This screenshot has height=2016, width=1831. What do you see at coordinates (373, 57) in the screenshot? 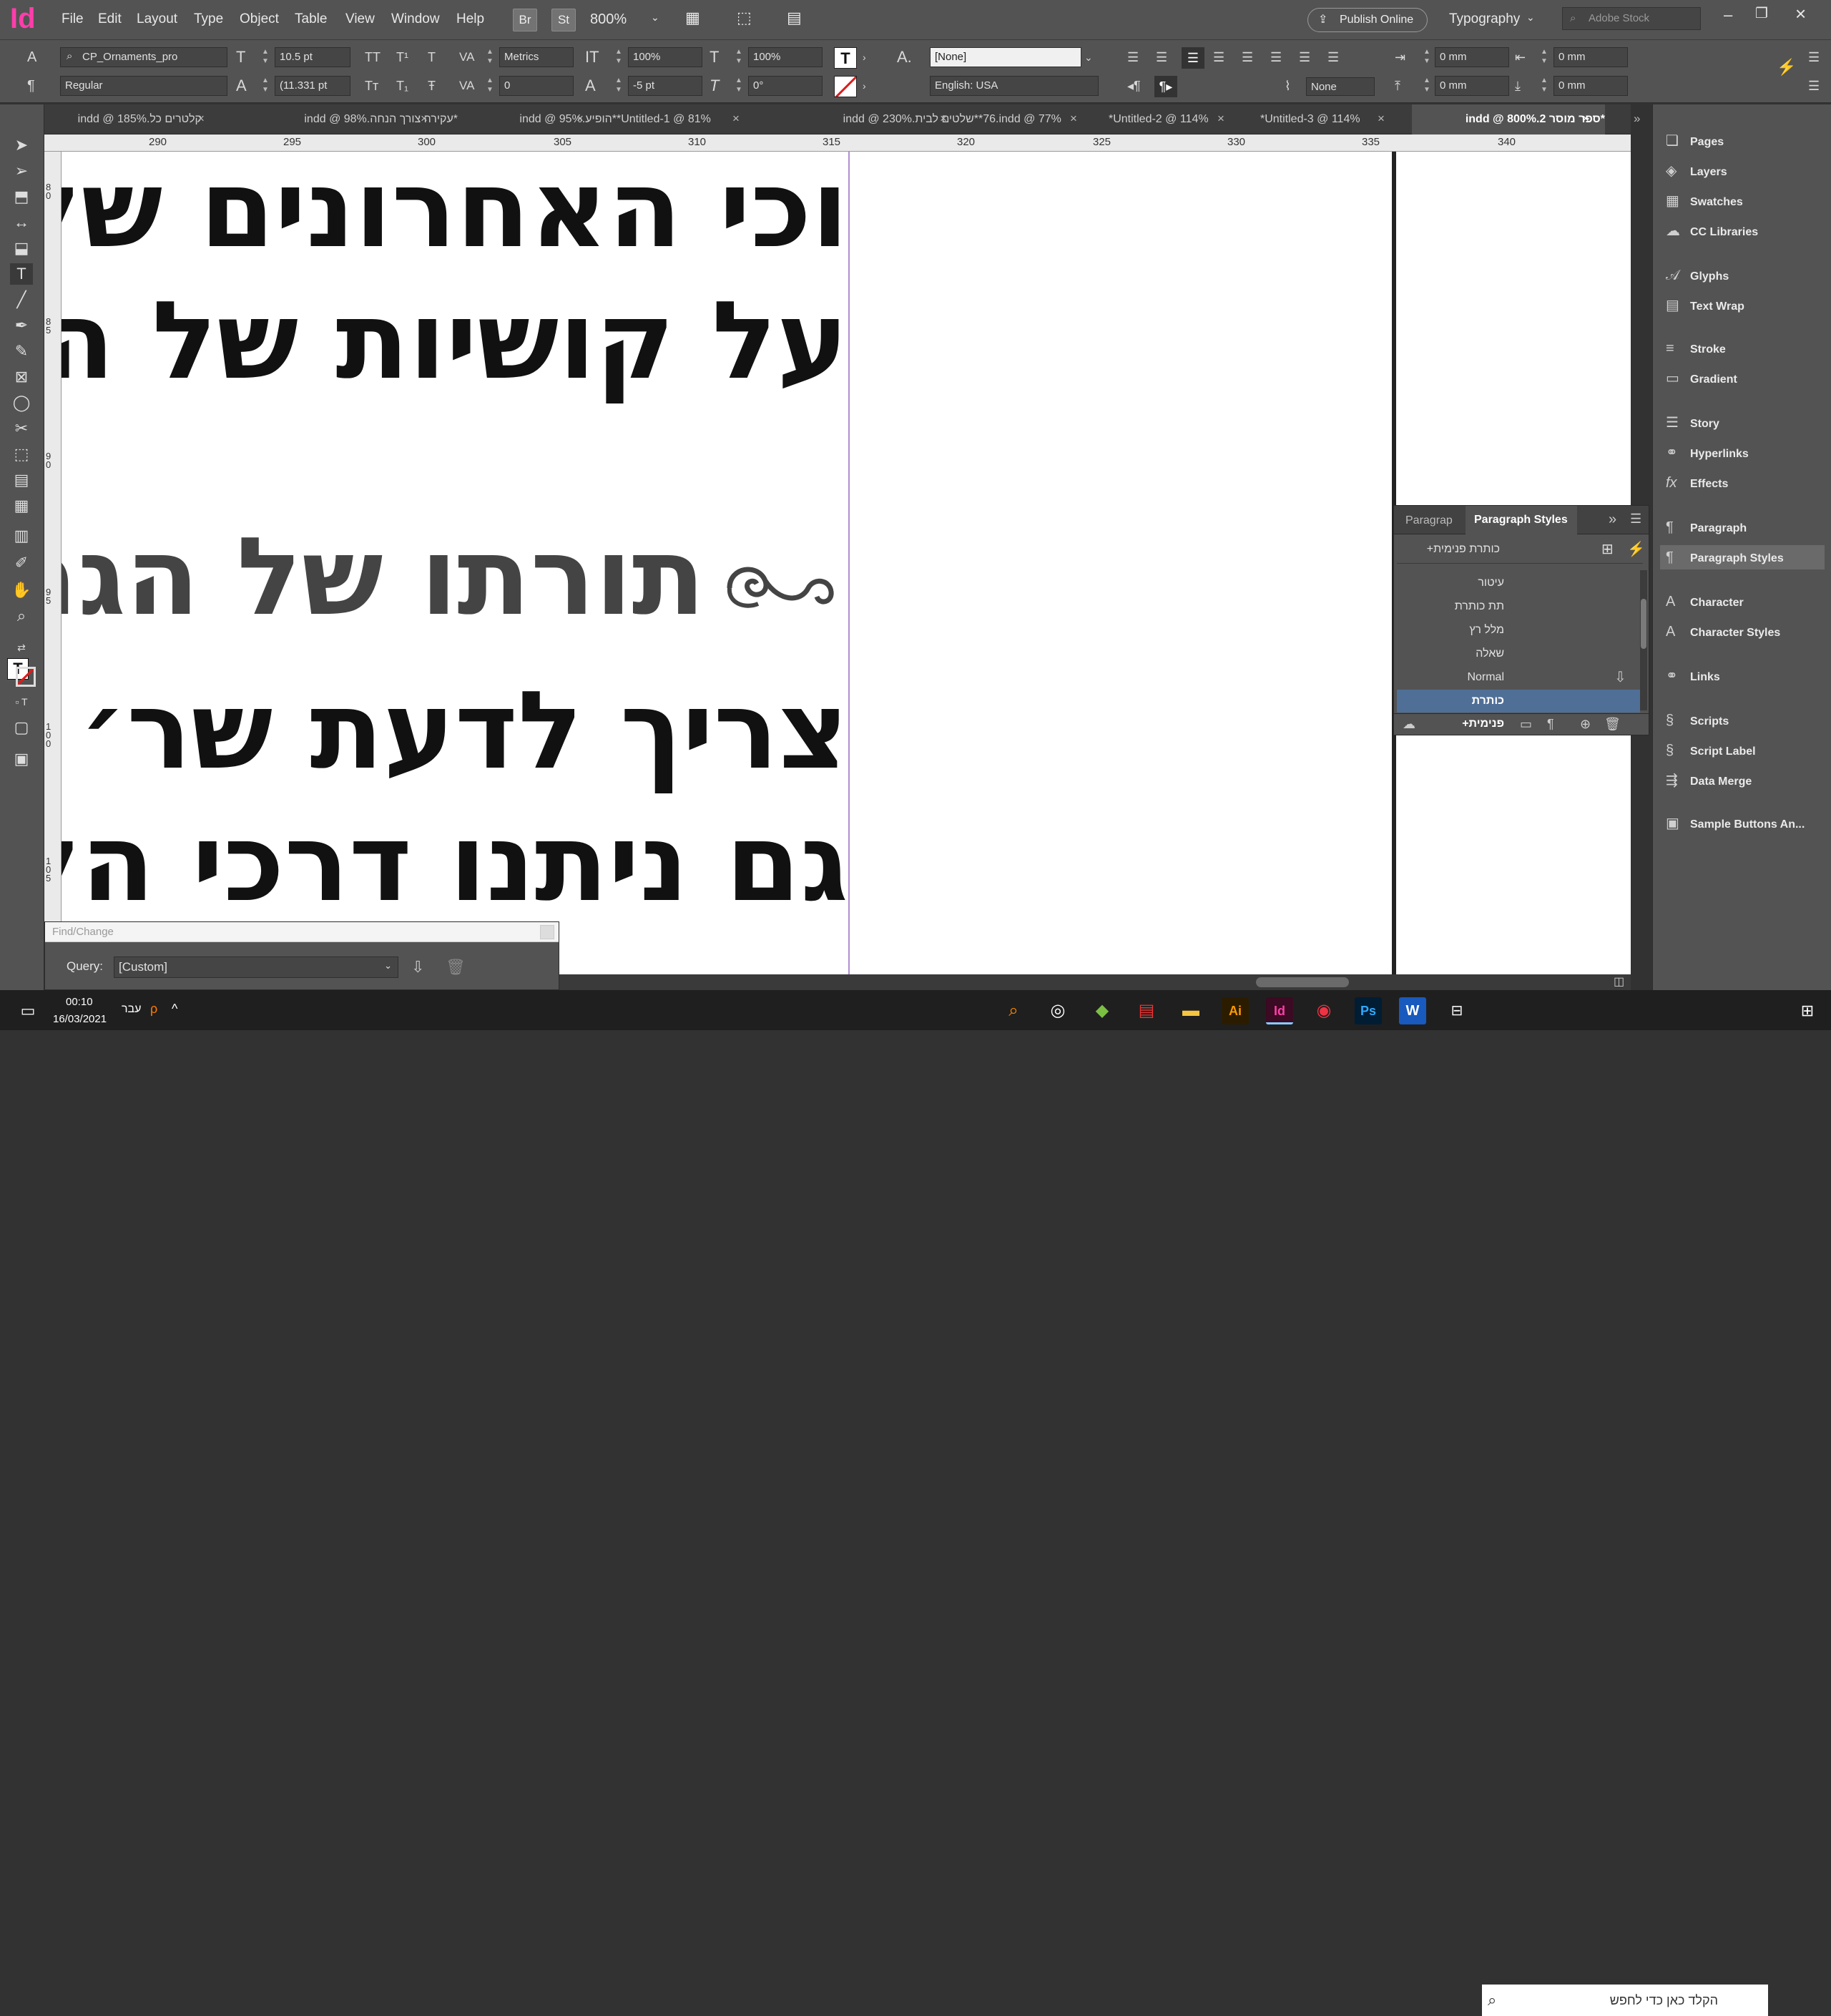
I see `all-caps-icon: TT` at bounding box center [373, 57].